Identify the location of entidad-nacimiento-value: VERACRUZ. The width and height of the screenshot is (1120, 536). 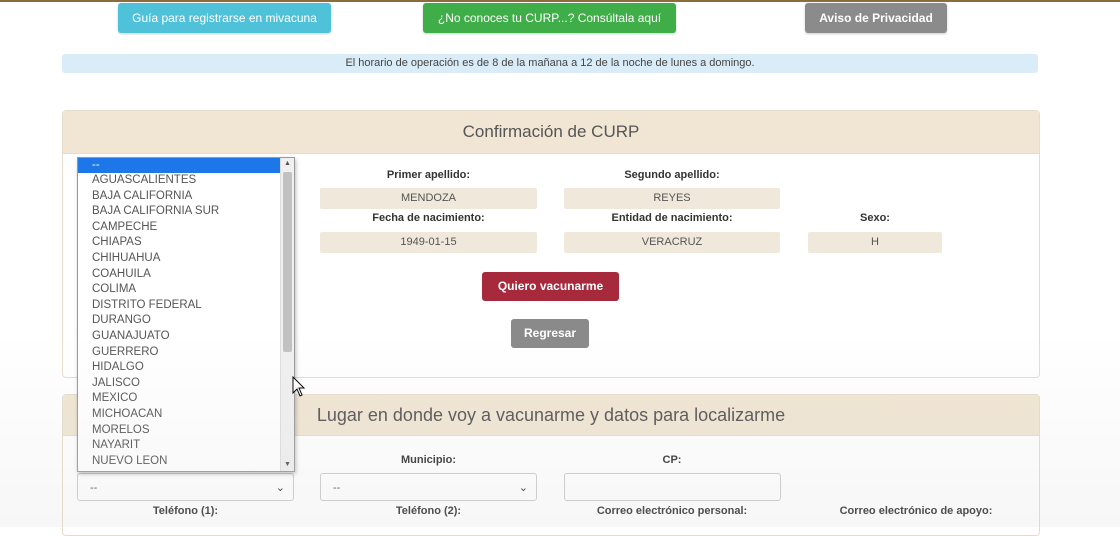
(672, 242).